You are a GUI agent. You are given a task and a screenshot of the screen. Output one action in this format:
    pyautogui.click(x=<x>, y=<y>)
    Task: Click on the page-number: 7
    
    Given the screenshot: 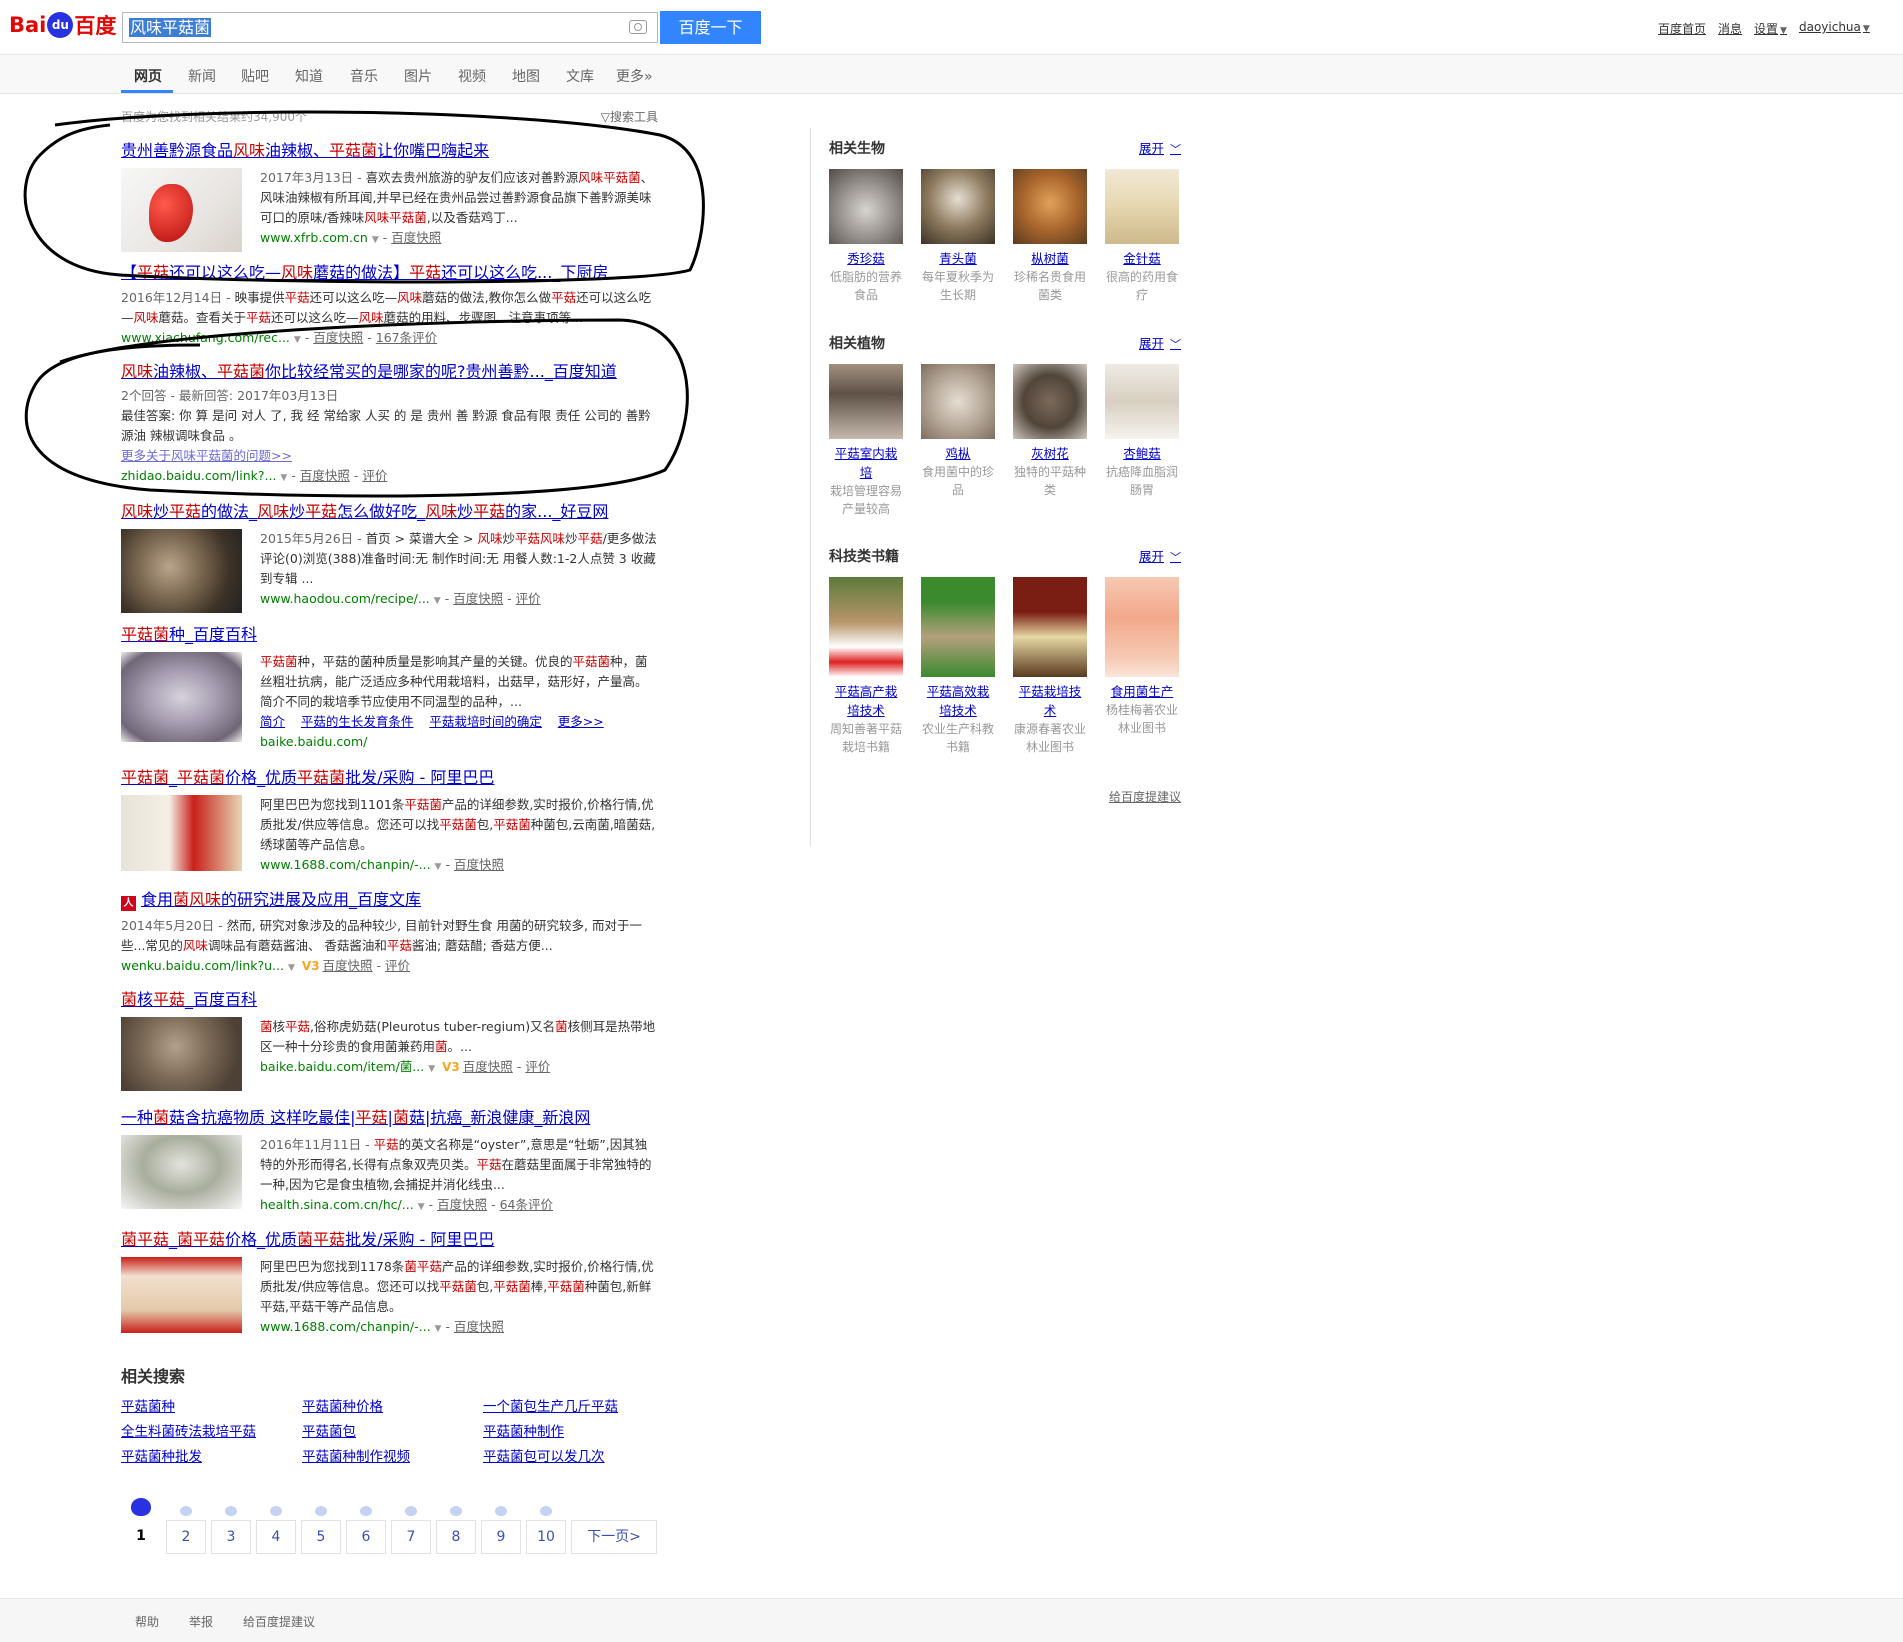 What is the action you would take?
    pyautogui.click(x=411, y=1537)
    